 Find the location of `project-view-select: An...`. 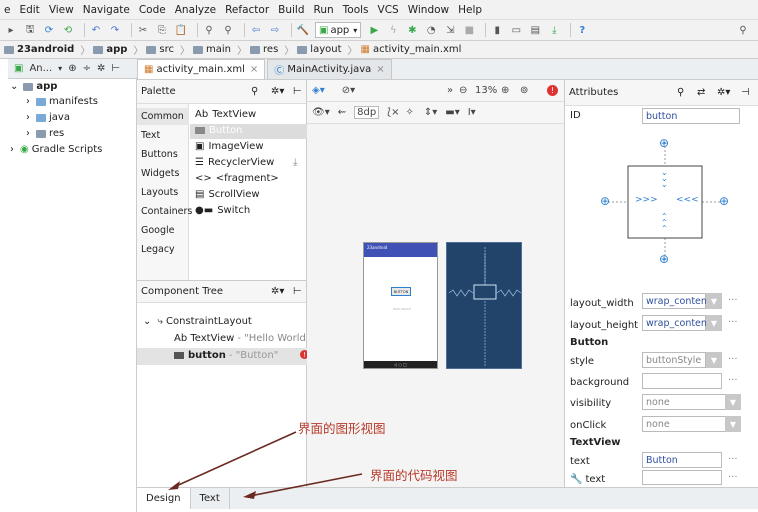

project-view-select: An... is located at coordinates (40, 68).